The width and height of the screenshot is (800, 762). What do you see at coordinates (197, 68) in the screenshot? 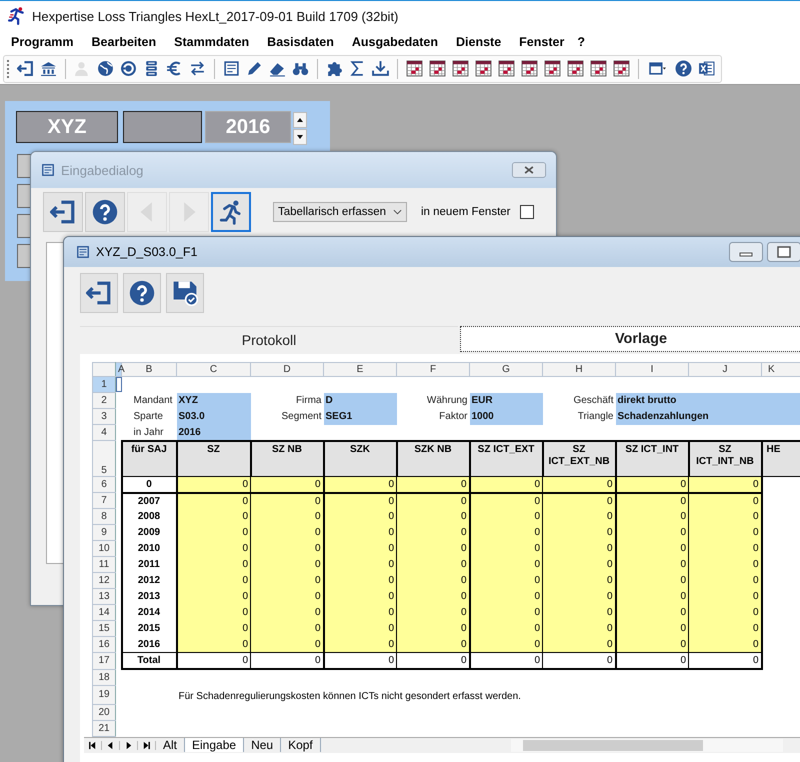
I see `exchange-icon` at bounding box center [197, 68].